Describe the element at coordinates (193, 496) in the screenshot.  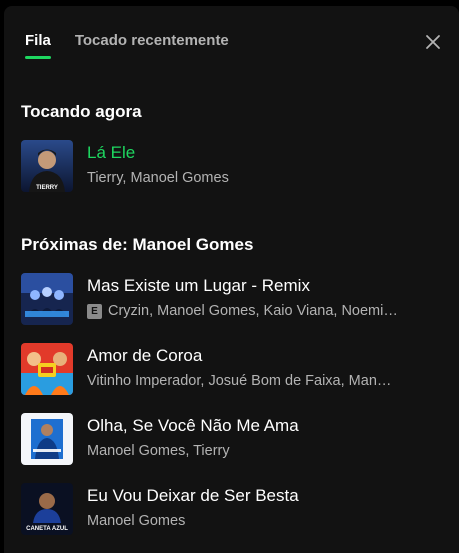
I see `track-title: Eu Vou Deixar de Ser Besta` at that location.